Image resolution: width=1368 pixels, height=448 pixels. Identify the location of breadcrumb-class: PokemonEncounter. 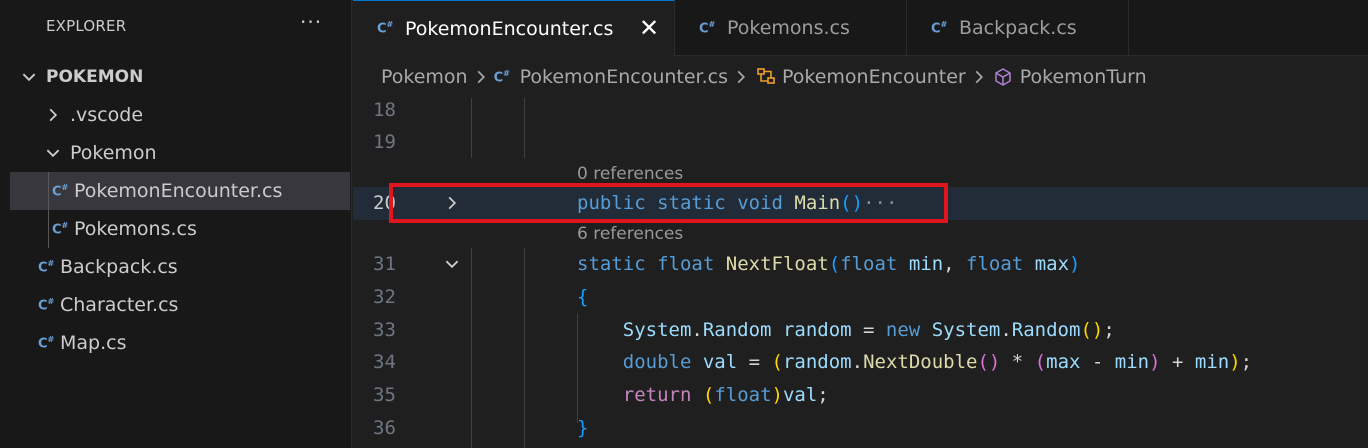
(860, 77).